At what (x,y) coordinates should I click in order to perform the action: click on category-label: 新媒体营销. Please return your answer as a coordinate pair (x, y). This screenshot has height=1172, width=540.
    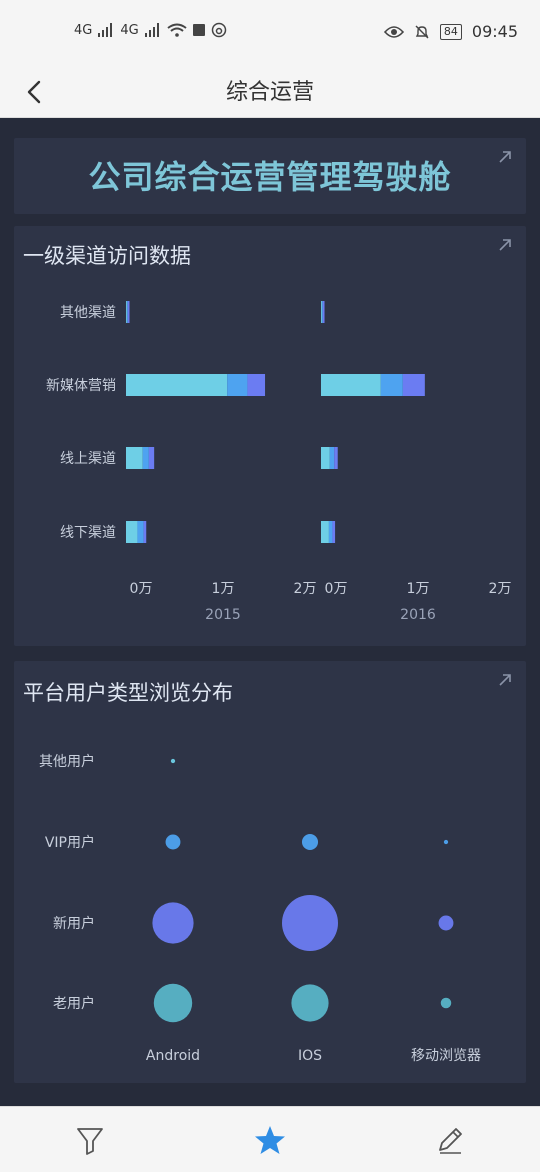
    Looking at the image, I should click on (81, 386).